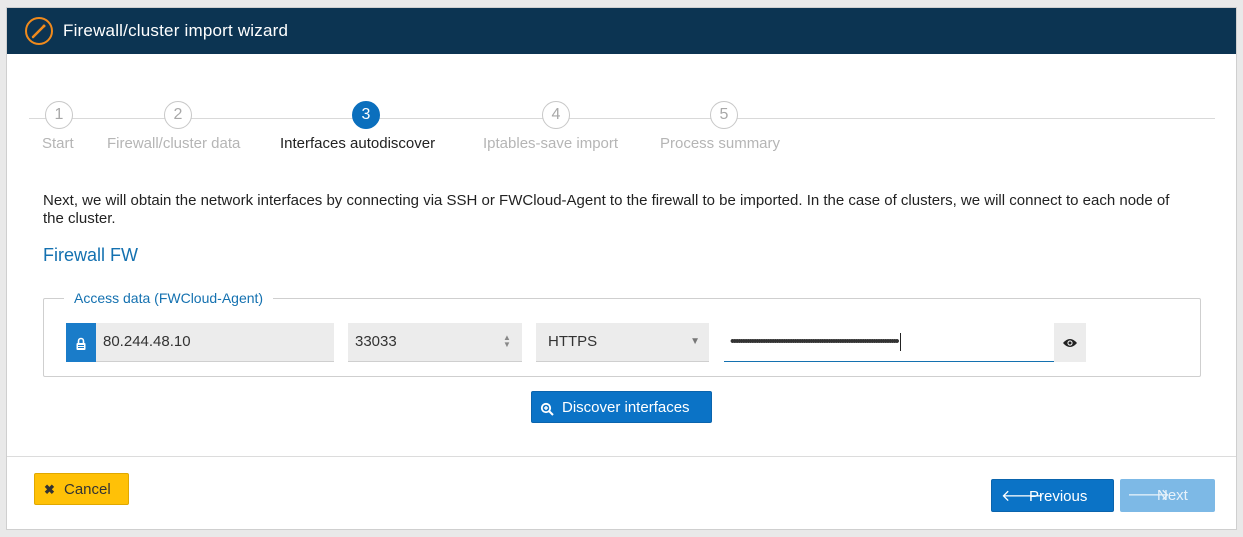  What do you see at coordinates (215, 342) in the screenshot?
I see `host-input: 80.244.48.10` at bounding box center [215, 342].